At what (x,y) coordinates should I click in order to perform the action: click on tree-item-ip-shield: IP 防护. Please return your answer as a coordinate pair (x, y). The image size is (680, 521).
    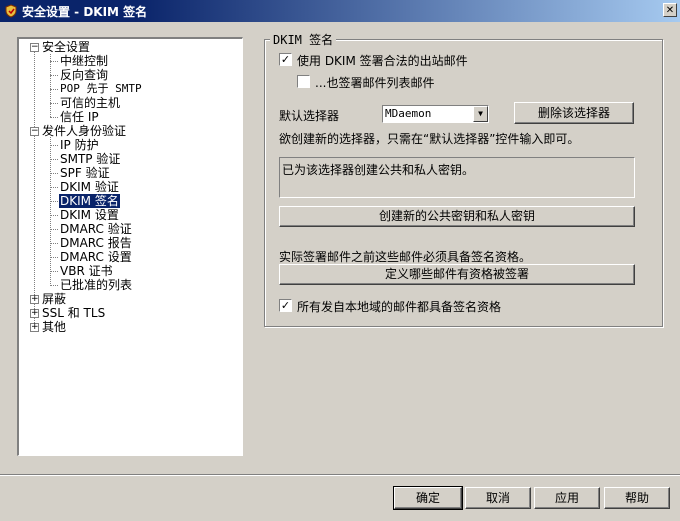
    Looking at the image, I should click on (79, 145).